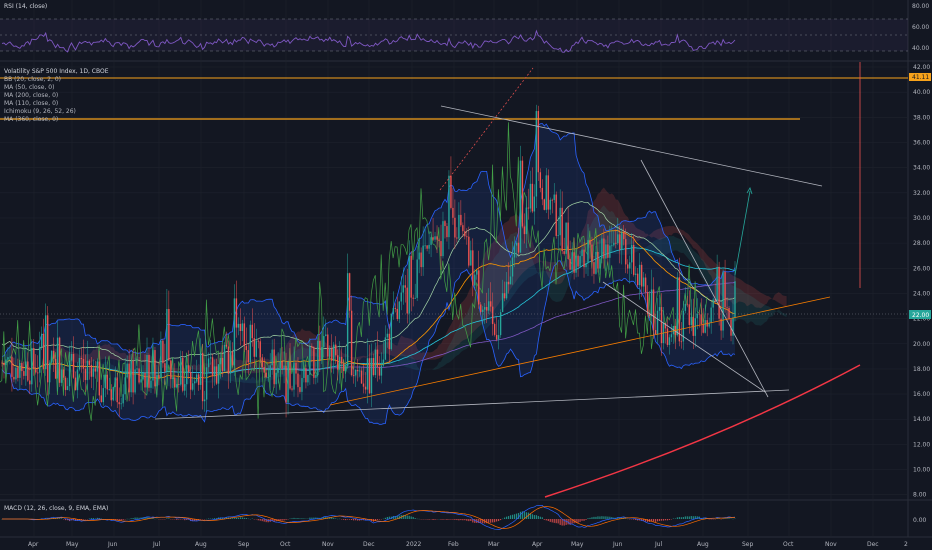 This screenshot has width=932, height=550. I want to click on price-tick: 28.00, so click(921, 243).